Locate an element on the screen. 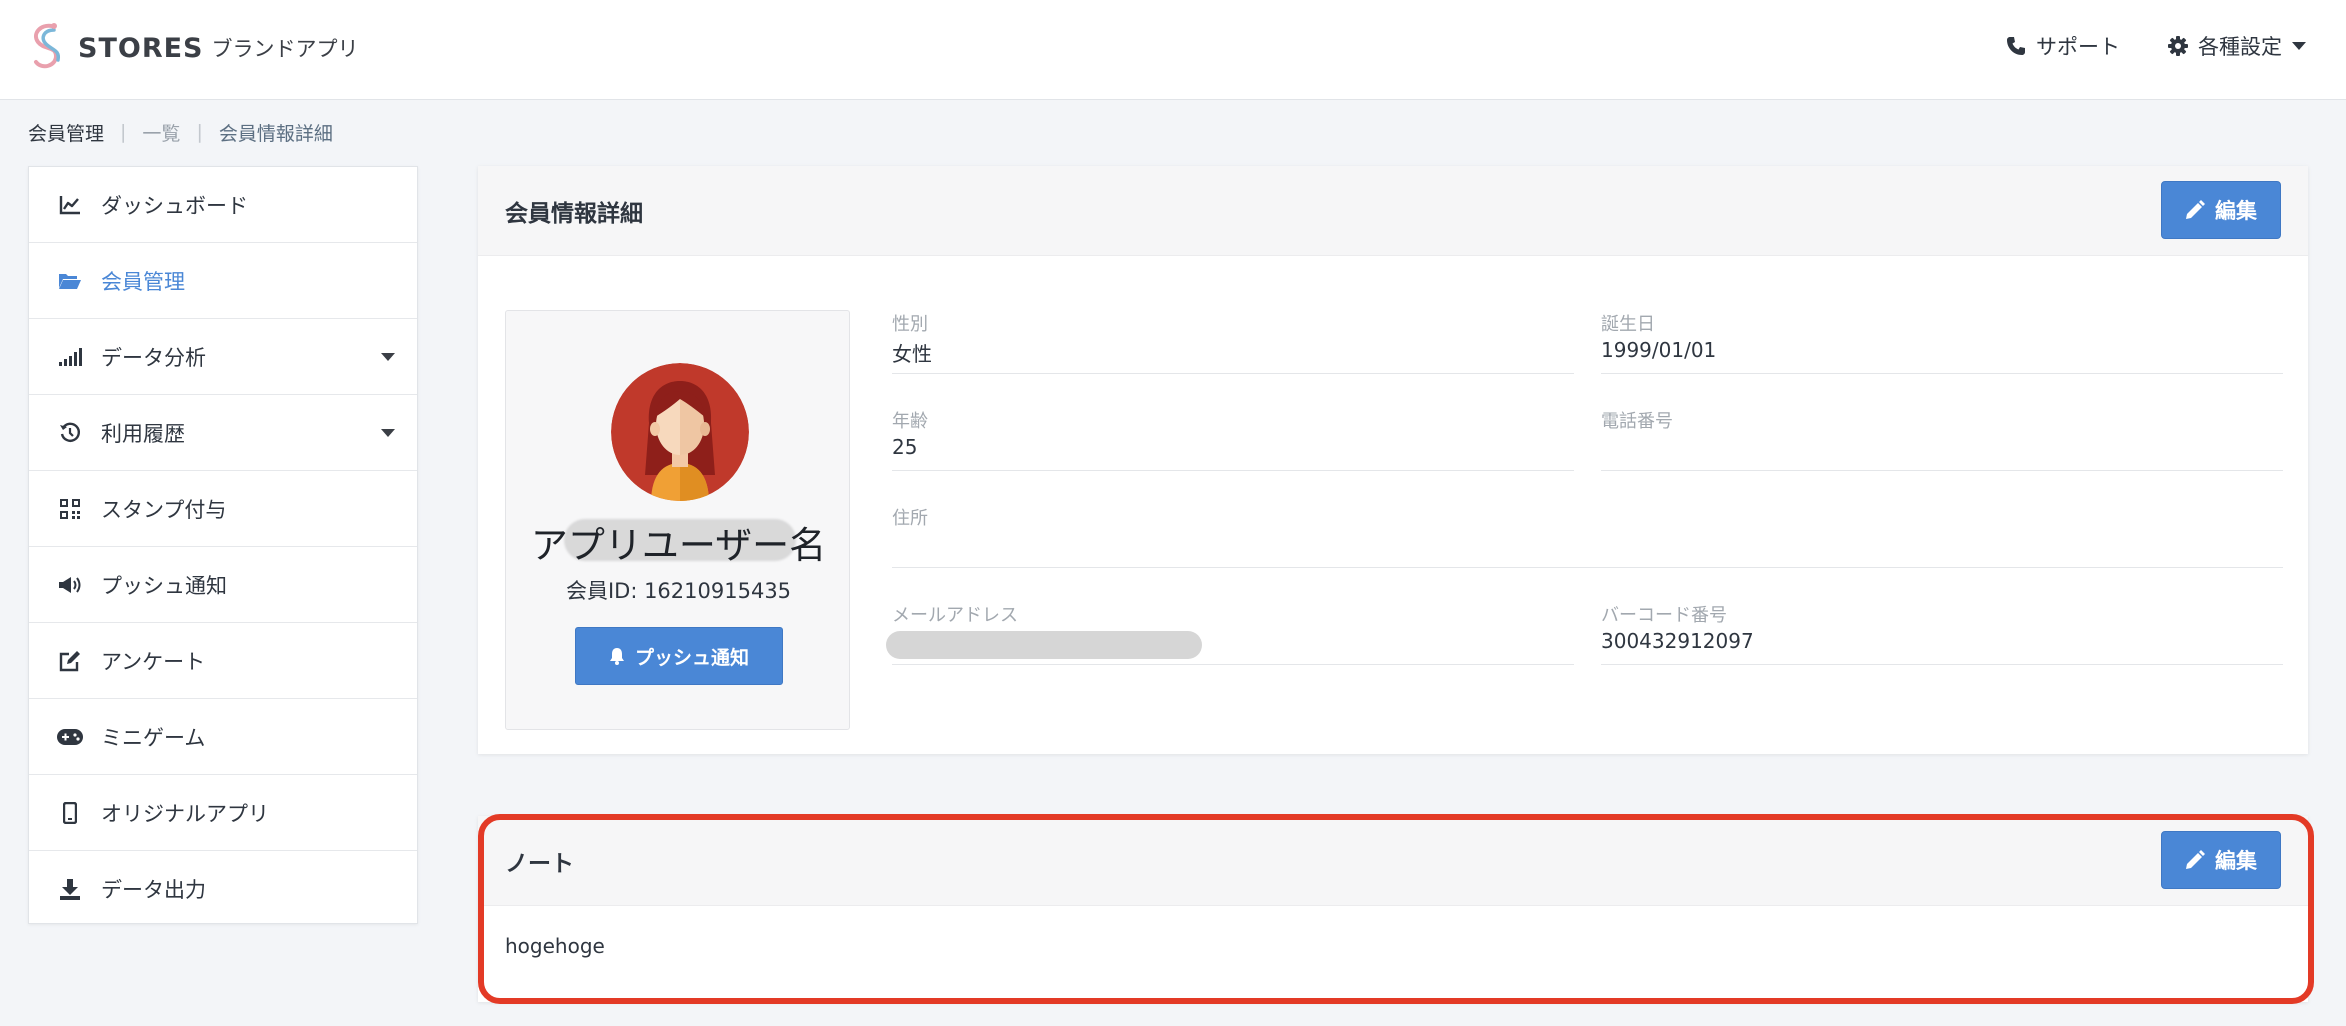 This screenshot has height=1026, width=2346. push-notification-label: プッシュ通知 is located at coordinates (691, 657).